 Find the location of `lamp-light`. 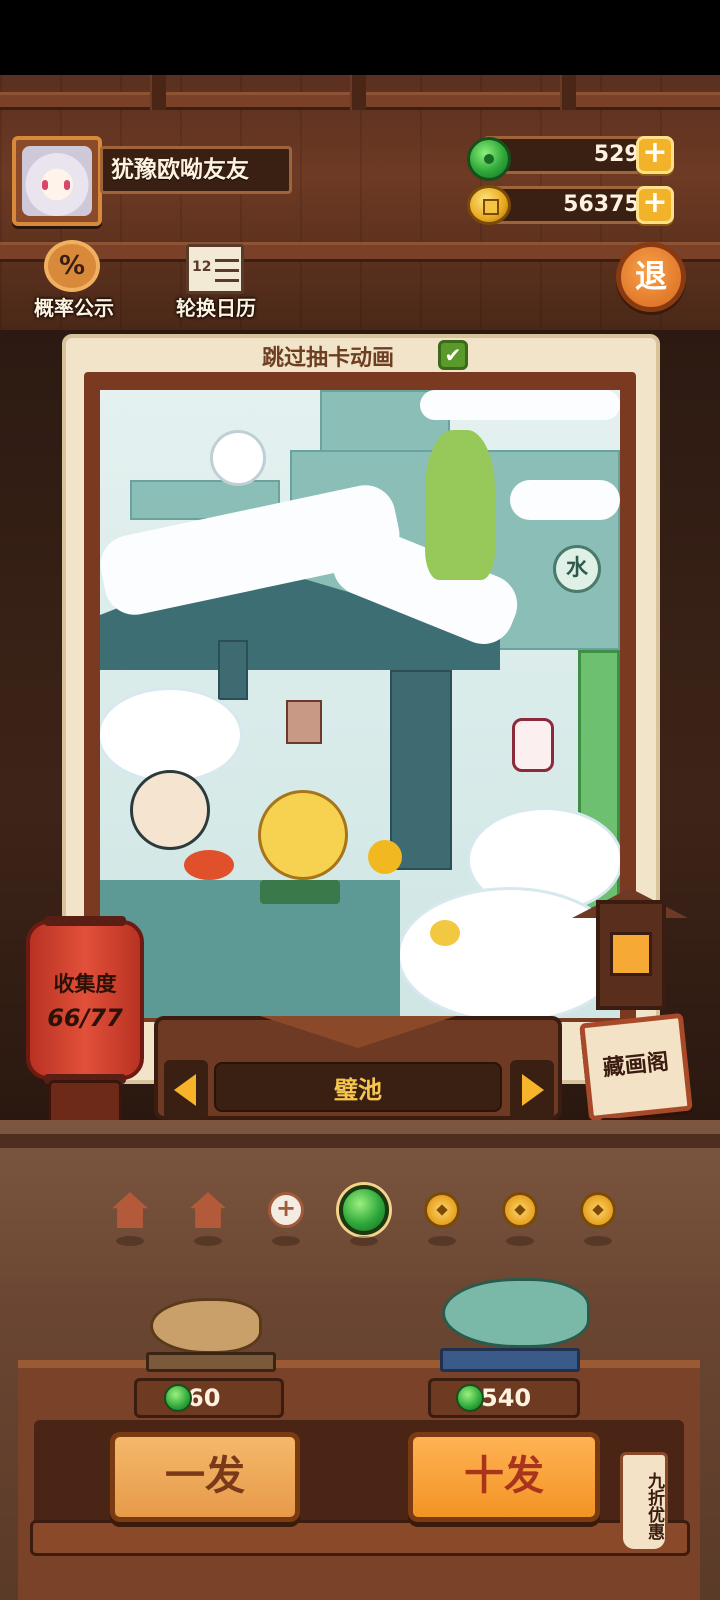

lamp-light is located at coordinates (631, 954).